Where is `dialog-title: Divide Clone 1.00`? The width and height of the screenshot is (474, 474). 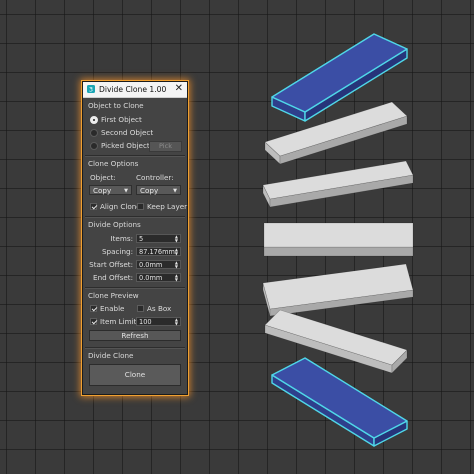 dialog-title: Divide Clone 1.00 is located at coordinates (133, 89).